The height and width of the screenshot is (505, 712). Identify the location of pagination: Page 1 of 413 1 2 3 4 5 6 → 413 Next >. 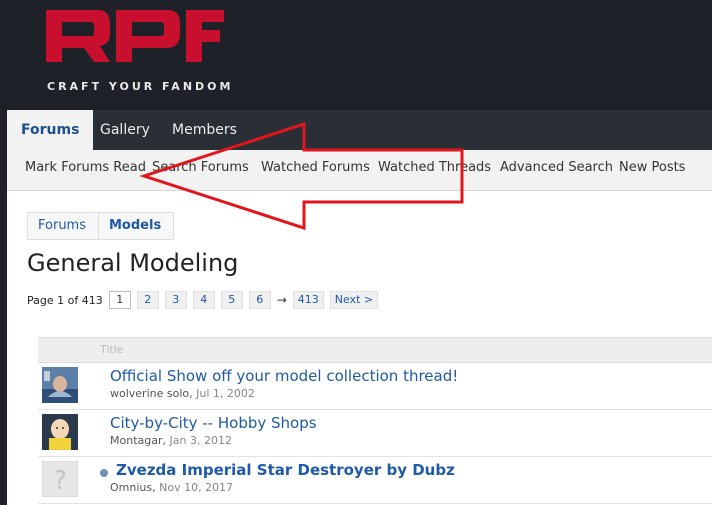
(205, 300).